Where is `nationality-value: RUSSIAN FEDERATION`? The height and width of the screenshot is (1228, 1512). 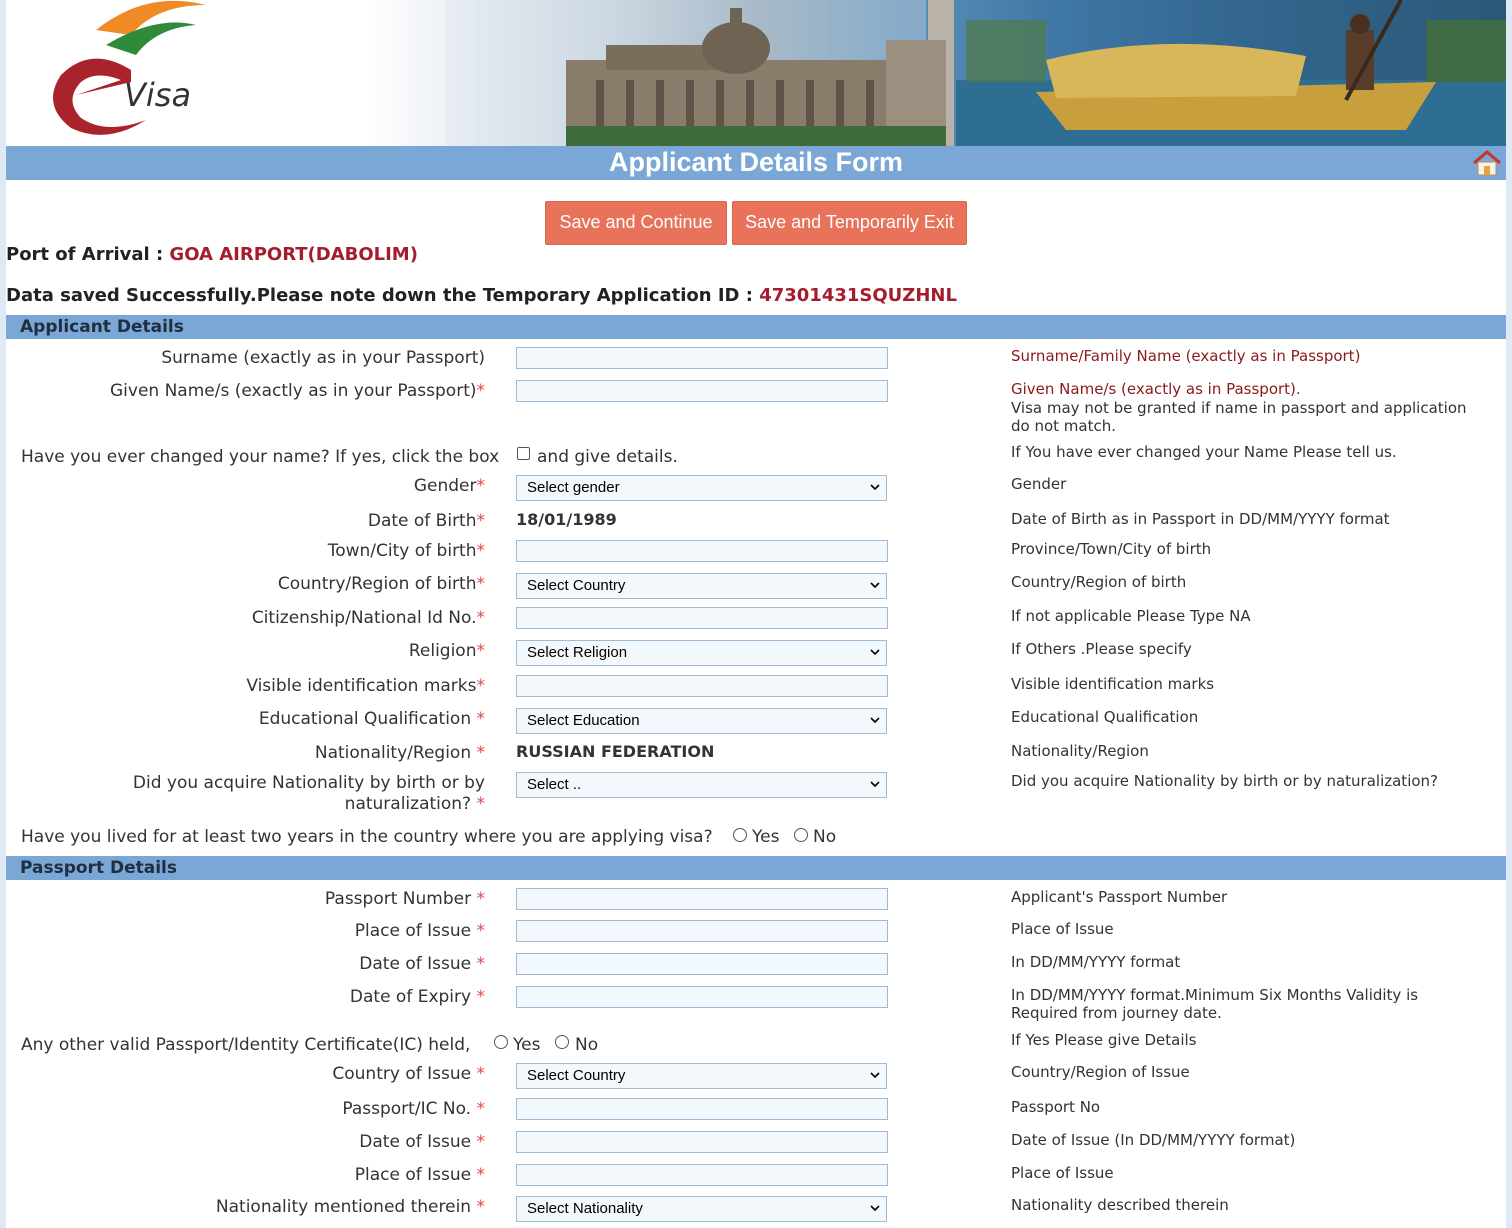
nationality-value: RUSSIAN FEDERATION is located at coordinates (615, 751).